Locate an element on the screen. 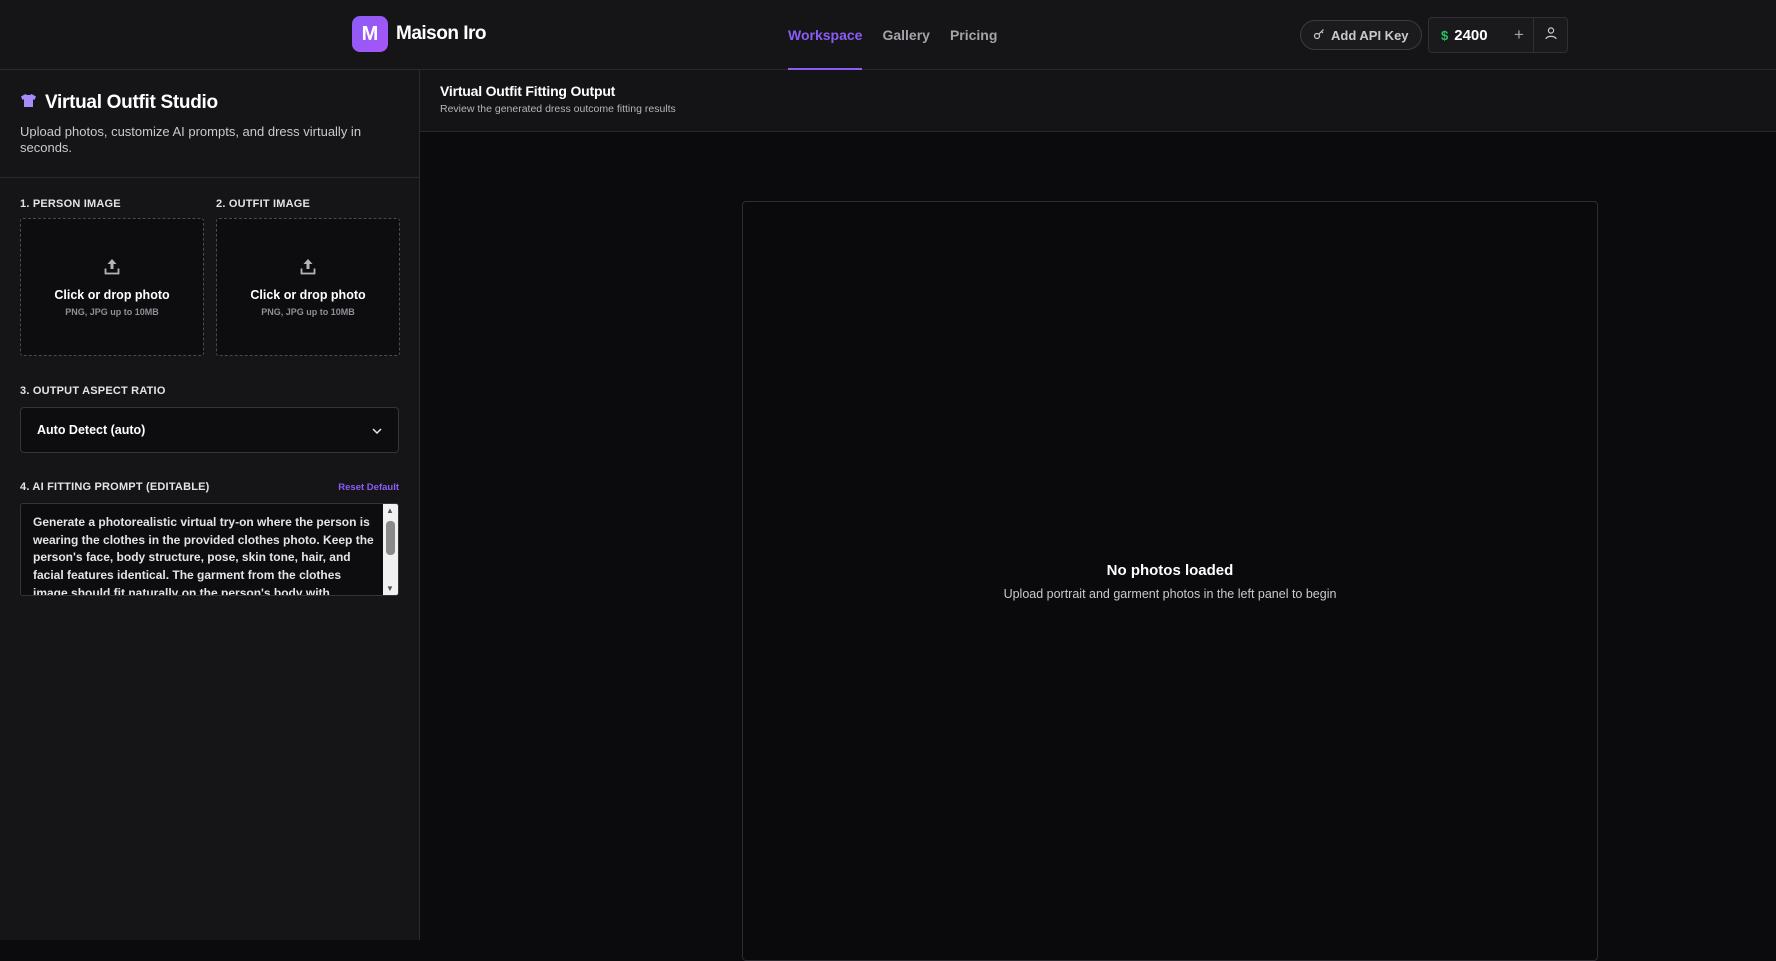  add-api-key-button: Add API Key is located at coordinates (1361, 35).